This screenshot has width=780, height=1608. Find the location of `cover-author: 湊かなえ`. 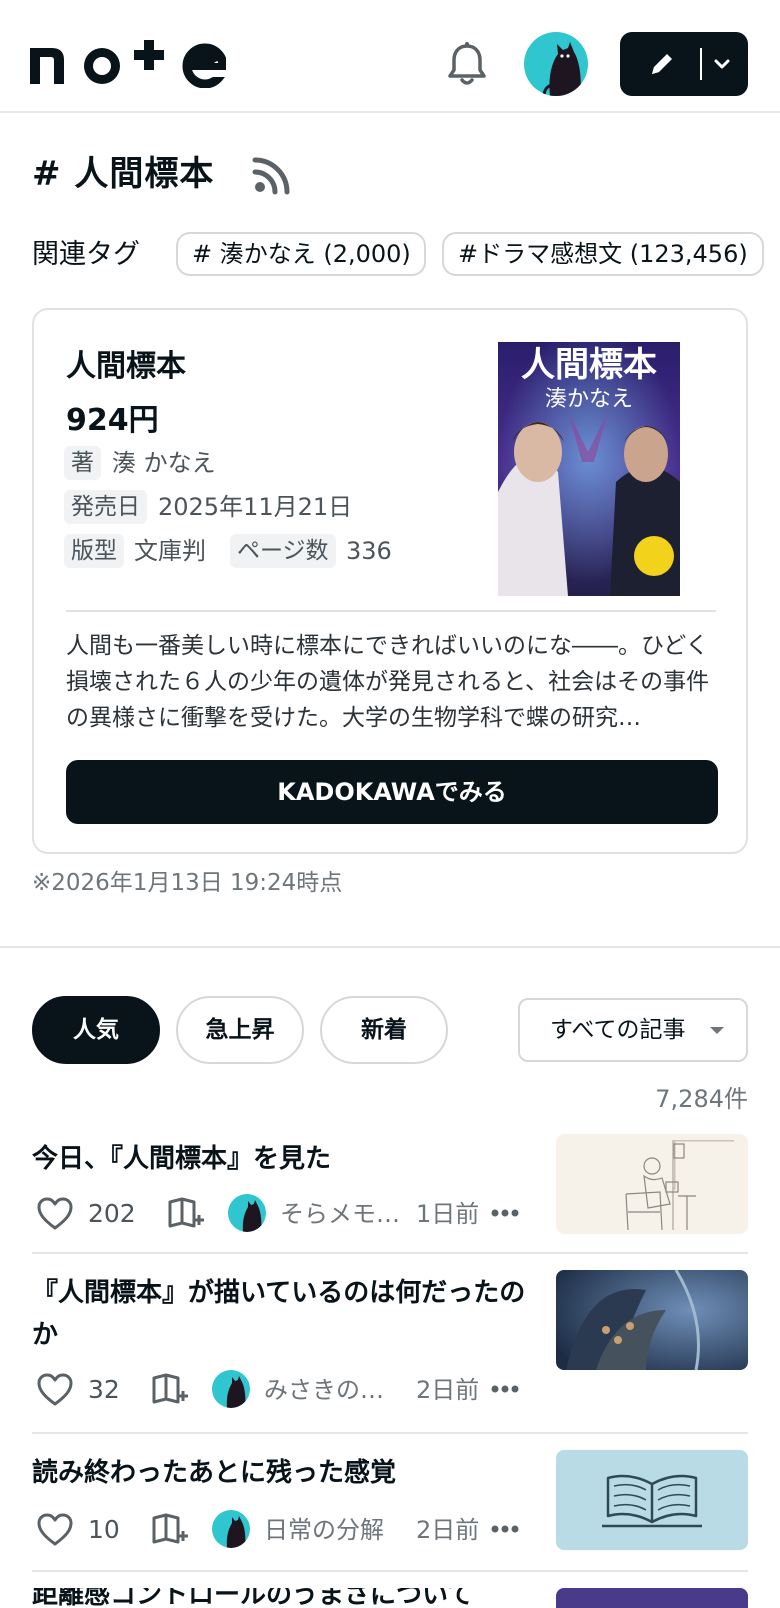

cover-author: 湊かなえ is located at coordinates (589, 398).